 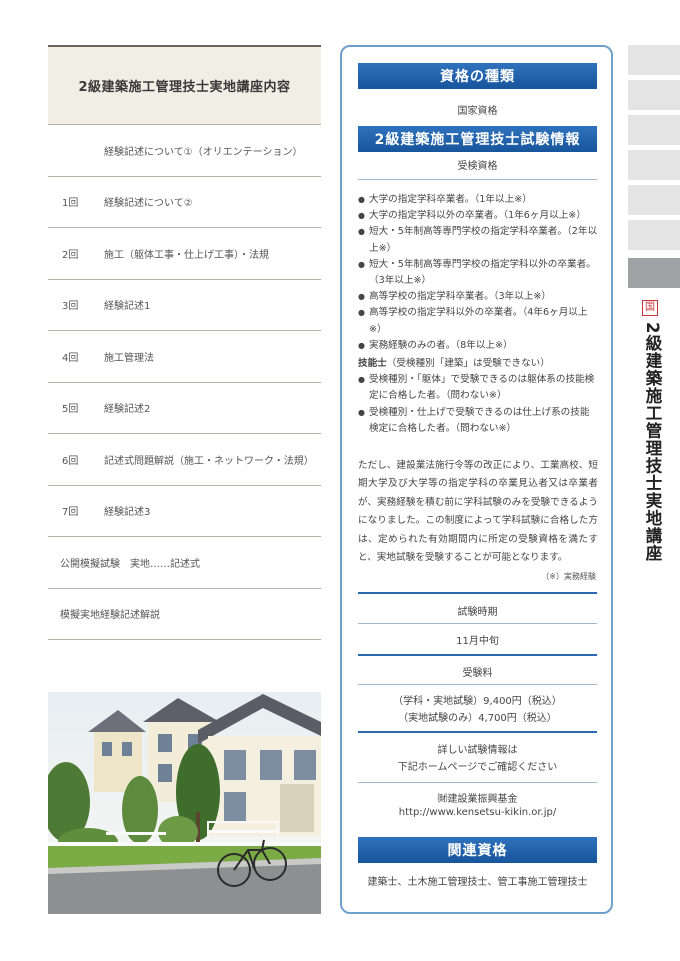 What do you see at coordinates (478, 273) in the screenshot?
I see `eligibility-item: 短大・5年制高等専門学校の指定学科以外の卒業者。（3年以上※）` at bounding box center [478, 273].